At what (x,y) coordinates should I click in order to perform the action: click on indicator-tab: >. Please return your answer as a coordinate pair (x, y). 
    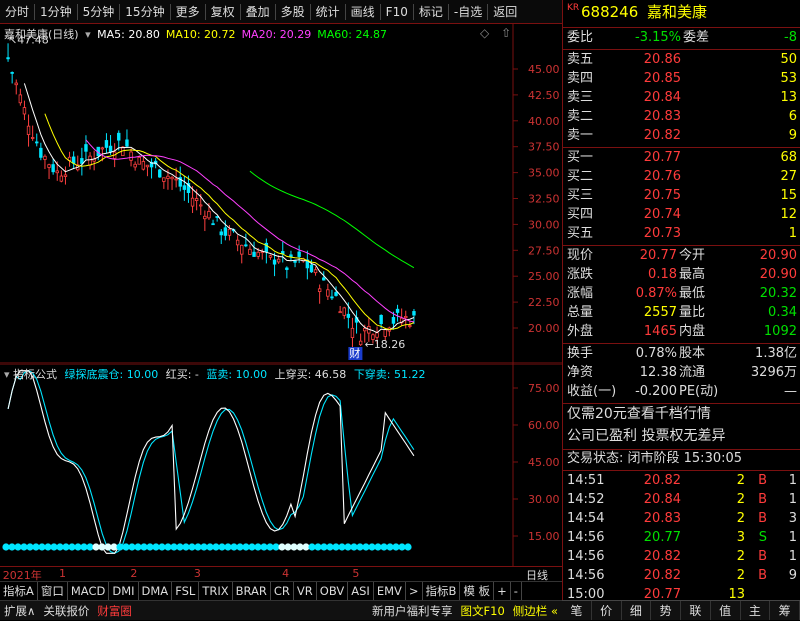
    Looking at the image, I should click on (414, 591).